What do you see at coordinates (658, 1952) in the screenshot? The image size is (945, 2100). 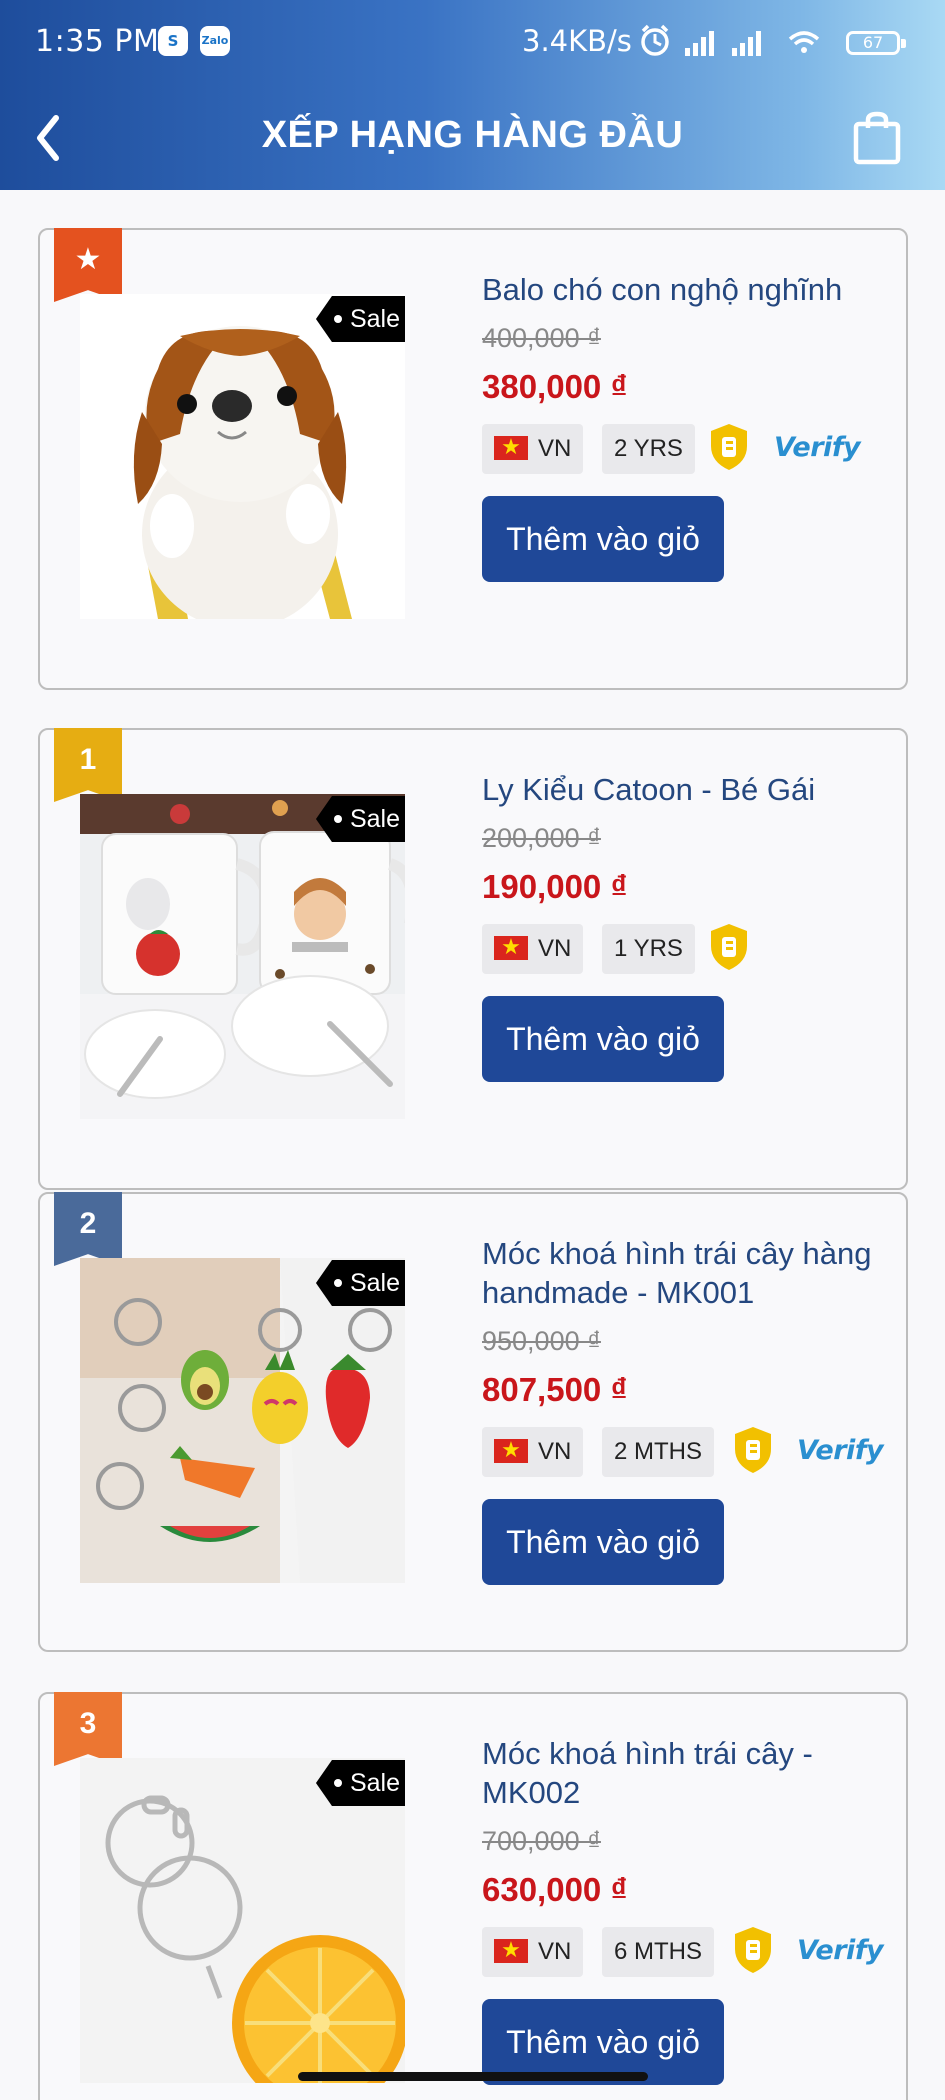 I see `seller-age-tag: 6 MTHS` at bounding box center [658, 1952].